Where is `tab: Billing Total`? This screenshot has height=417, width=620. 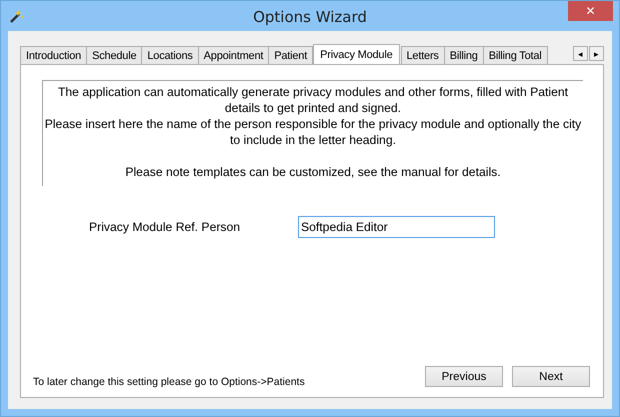 tab: Billing Total is located at coordinates (515, 55).